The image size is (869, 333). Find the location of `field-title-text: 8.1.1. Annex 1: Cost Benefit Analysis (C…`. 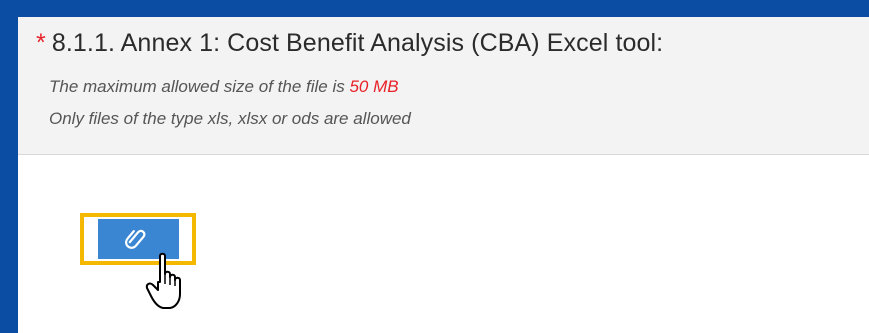

field-title-text: 8.1.1. Annex 1: Cost Benefit Analysis (C… is located at coordinates (357, 43).